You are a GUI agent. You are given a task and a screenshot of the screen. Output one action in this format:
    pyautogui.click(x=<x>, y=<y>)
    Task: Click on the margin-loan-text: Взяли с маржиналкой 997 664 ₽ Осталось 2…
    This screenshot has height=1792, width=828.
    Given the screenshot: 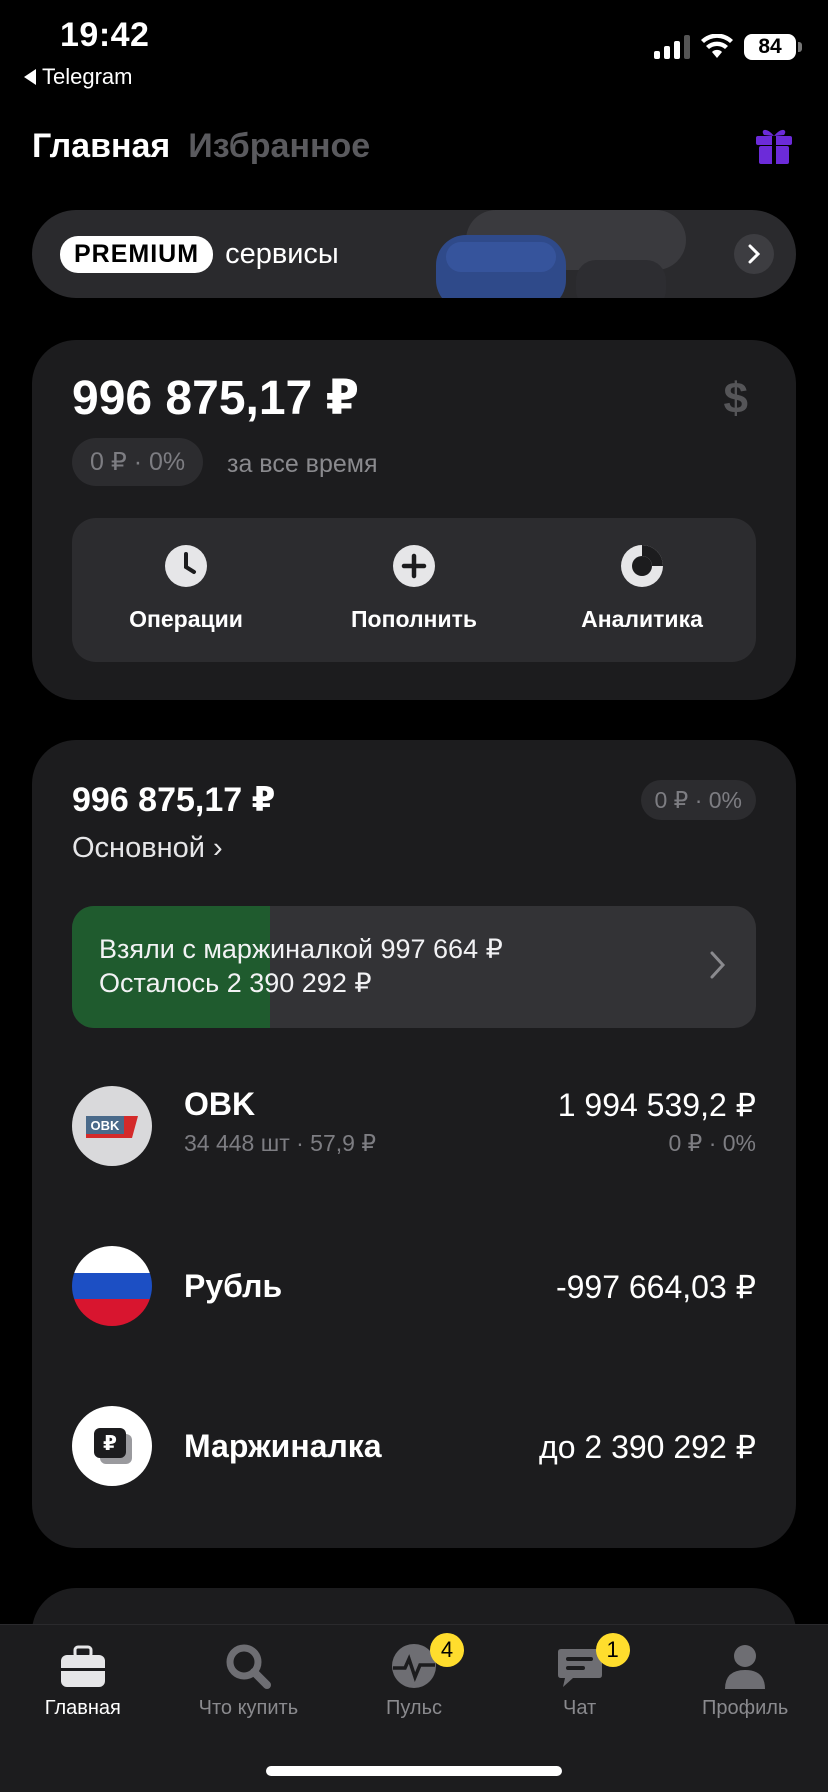 What is the action you would take?
    pyautogui.click(x=301, y=966)
    